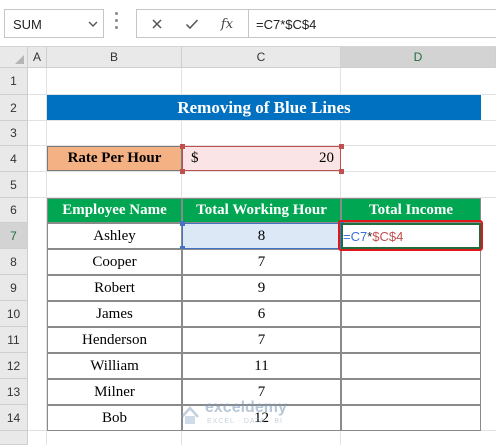  I want to click on close-icon, so click(157, 24).